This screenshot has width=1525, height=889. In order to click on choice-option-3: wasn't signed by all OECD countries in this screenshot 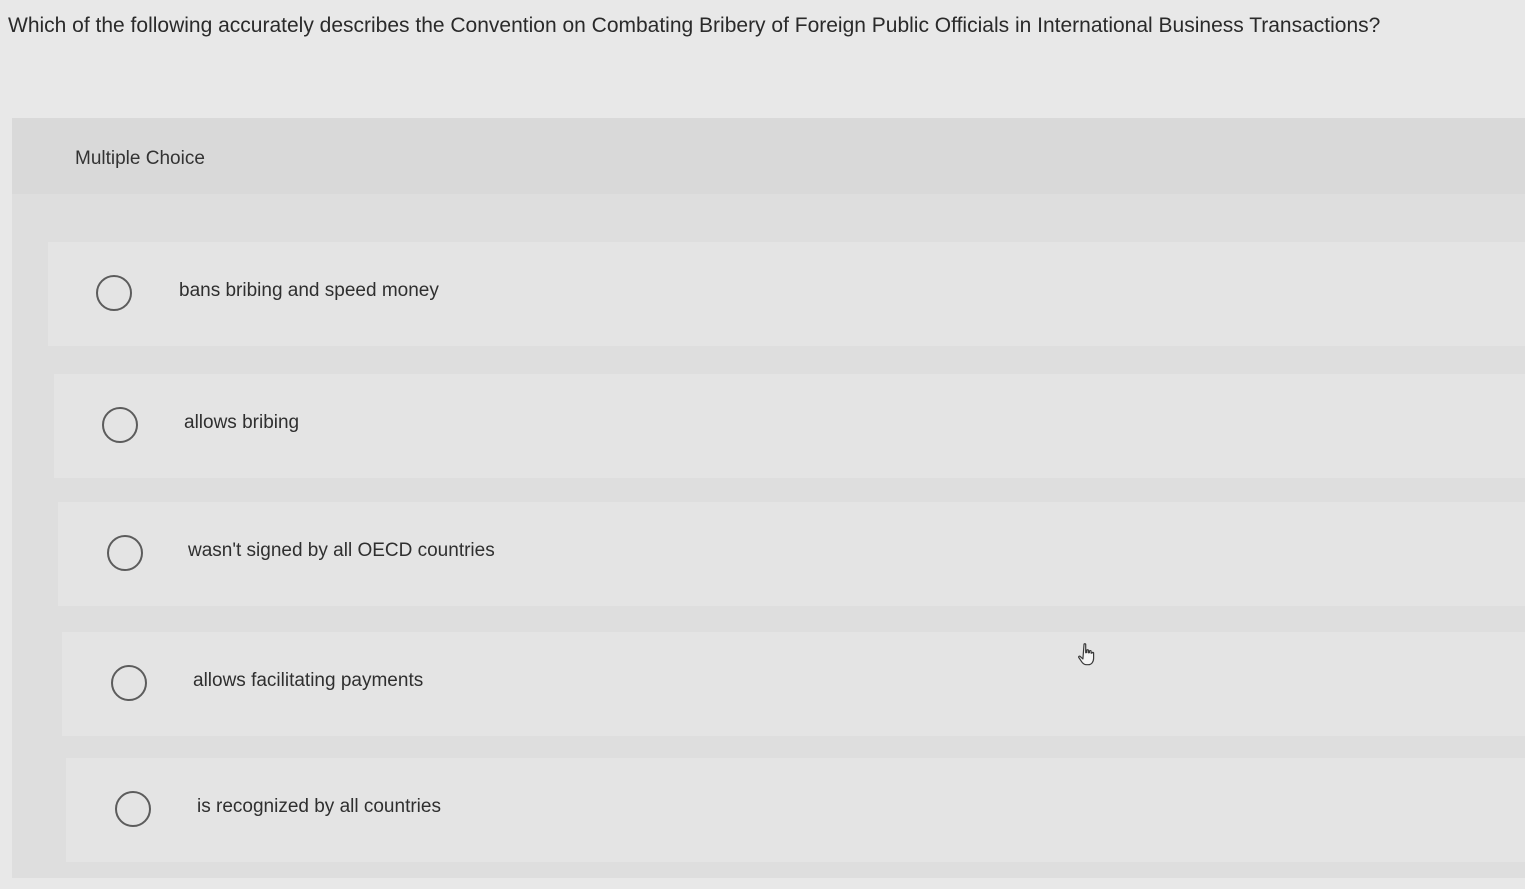, I will do `click(791, 554)`.